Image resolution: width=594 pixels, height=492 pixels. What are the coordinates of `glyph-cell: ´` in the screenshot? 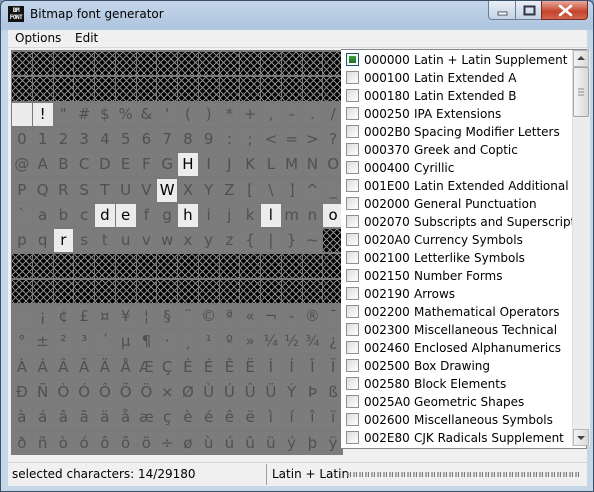 It's located at (105, 342).